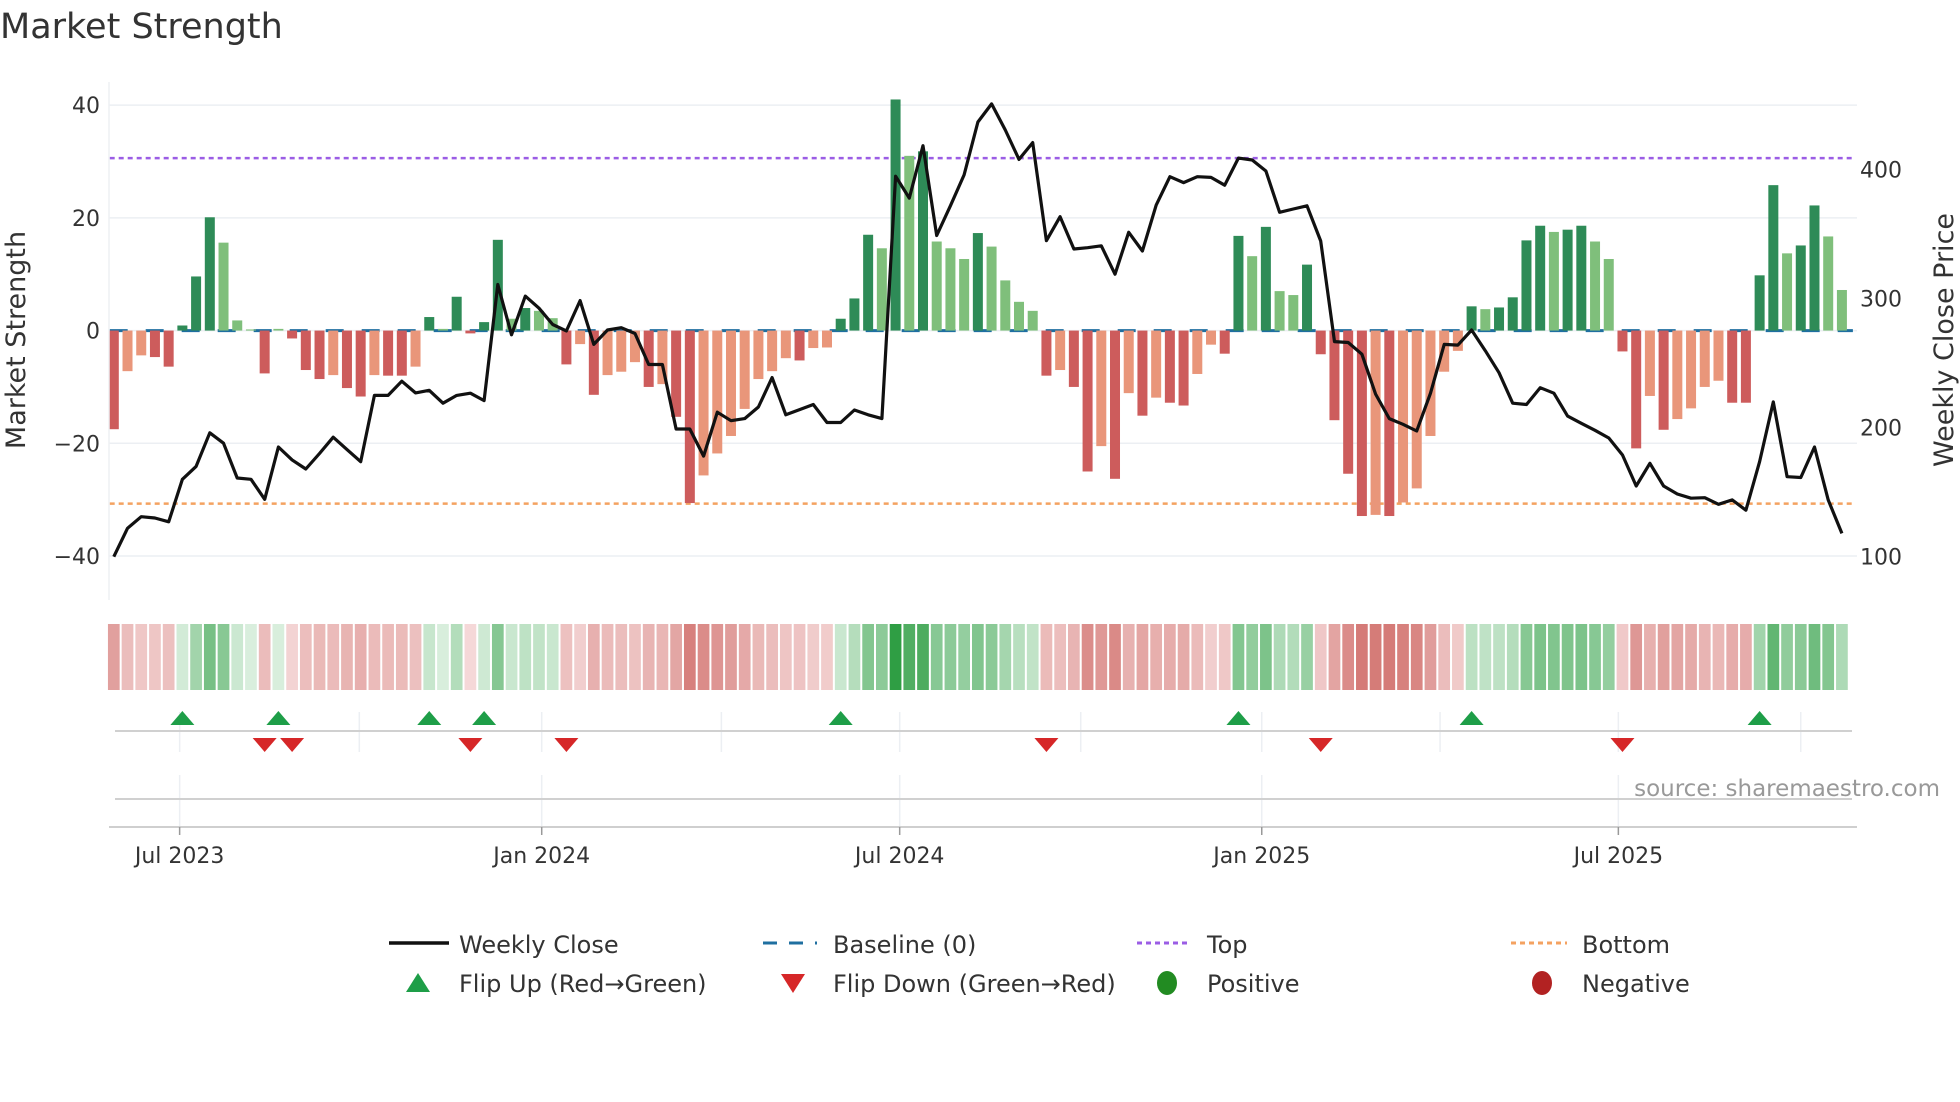  What do you see at coordinates (899, 856) in the screenshot?
I see `x-tick-label: Jul 2024` at bounding box center [899, 856].